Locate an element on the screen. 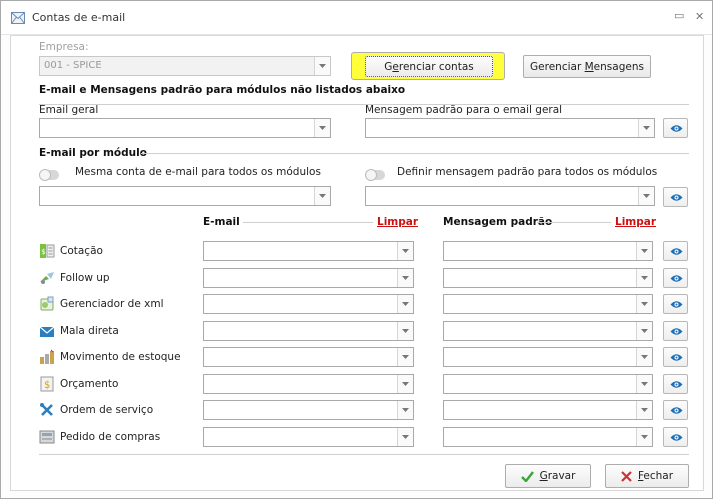 The height and width of the screenshot is (499, 713). close-window-button: ✕ is located at coordinates (699, 16).